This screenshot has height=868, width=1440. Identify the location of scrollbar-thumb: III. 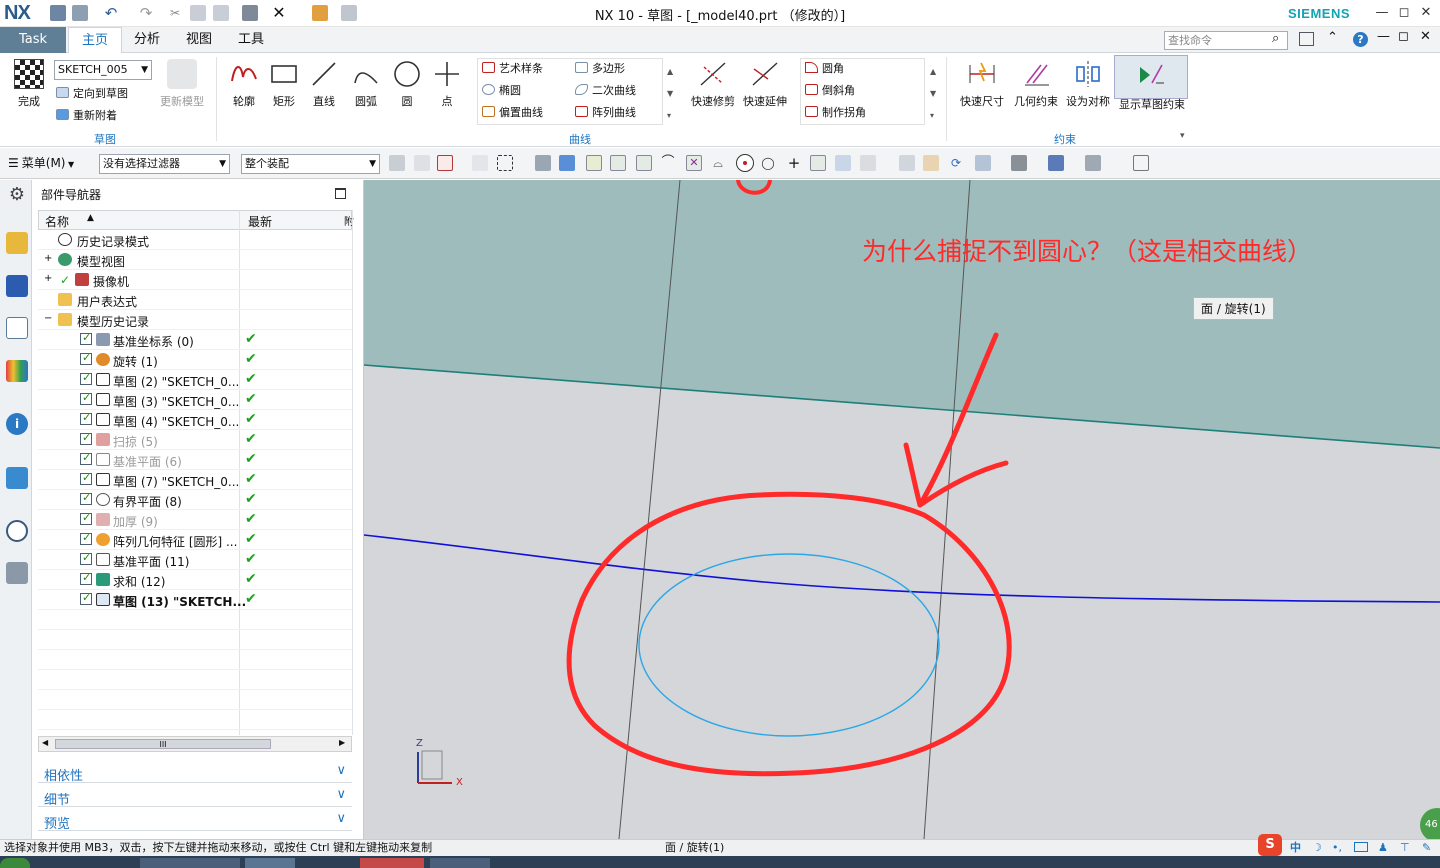
(163, 744).